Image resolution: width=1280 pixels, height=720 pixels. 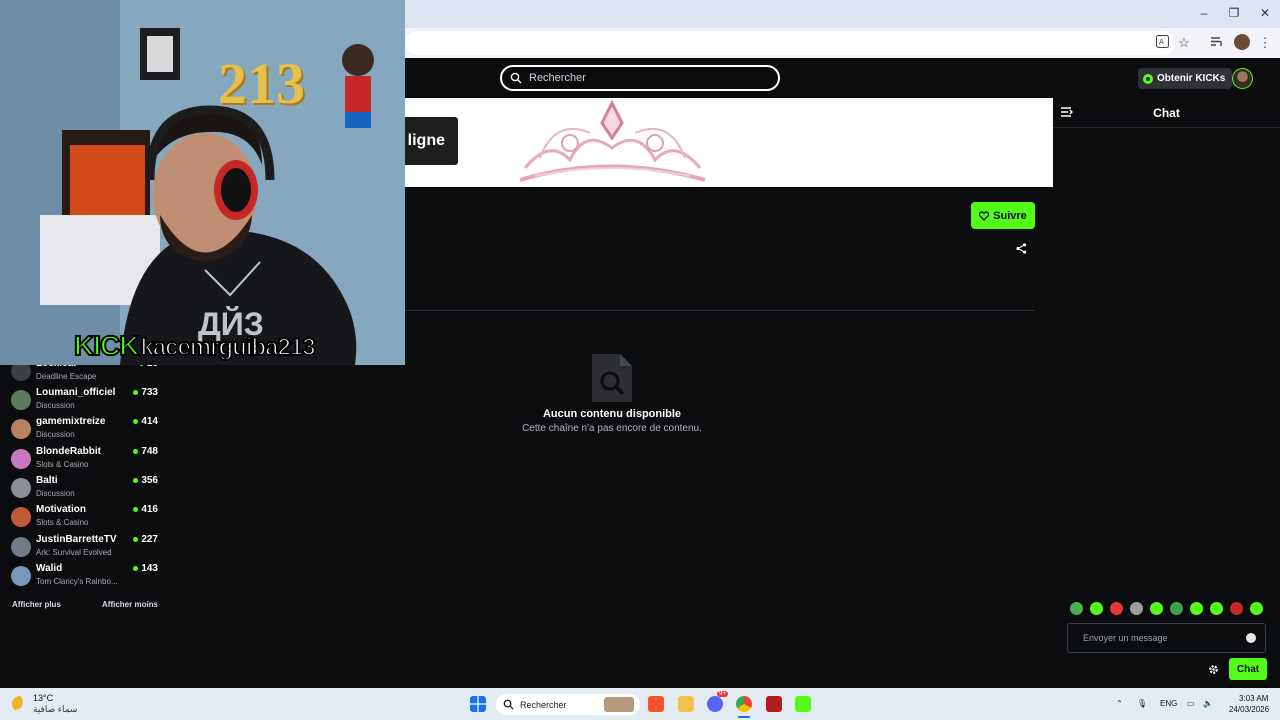 What do you see at coordinates (130, 604) in the screenshot?
I see `show-less-link: Afficher moins` at bounding box center [130, 604].